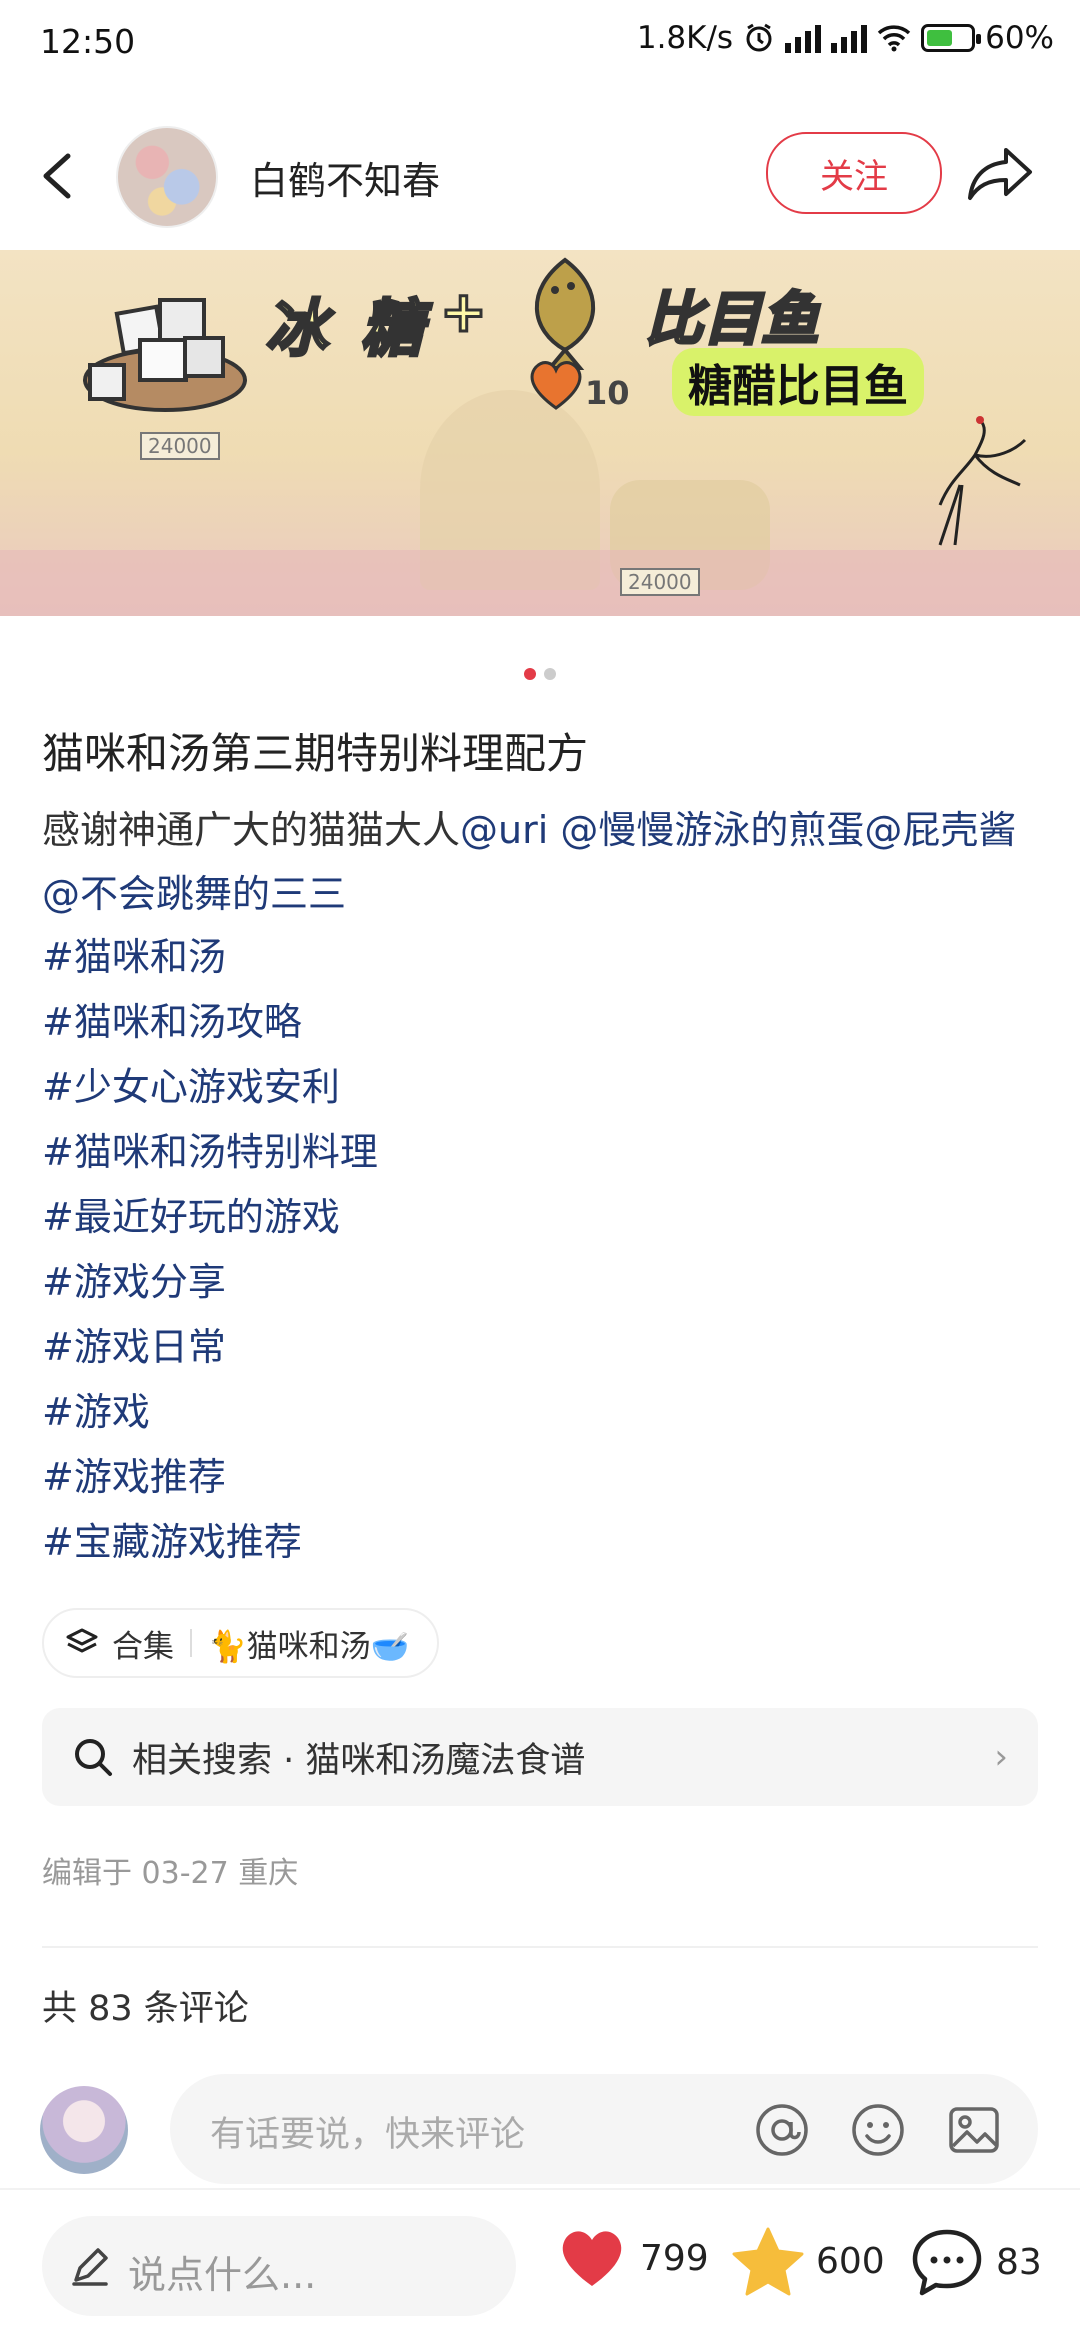  I want to click on hashtag-link: #游戏分享, so click(134, 1278).